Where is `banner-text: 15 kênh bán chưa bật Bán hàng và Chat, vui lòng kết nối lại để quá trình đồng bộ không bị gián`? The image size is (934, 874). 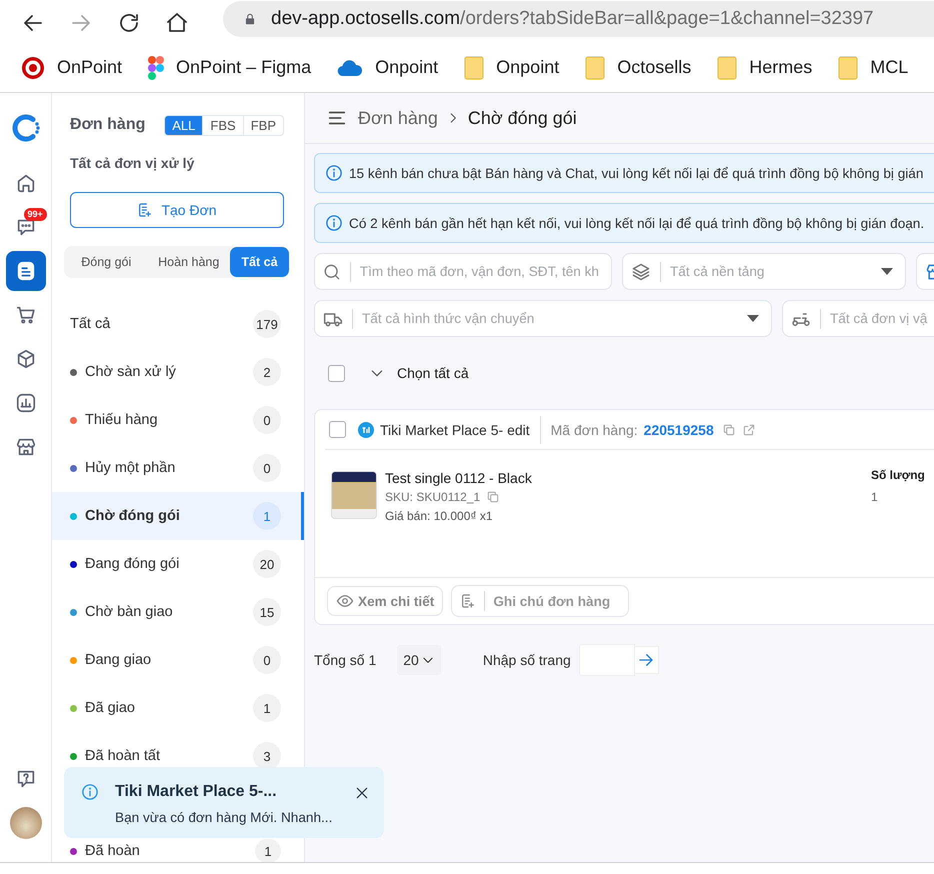 banner-text: 15 kênh bán chưa bật Bán hàng và Chat, vui lòng kết nối lại để quá trình đồng bộ không bị gián is located at coordinates (636, 173).